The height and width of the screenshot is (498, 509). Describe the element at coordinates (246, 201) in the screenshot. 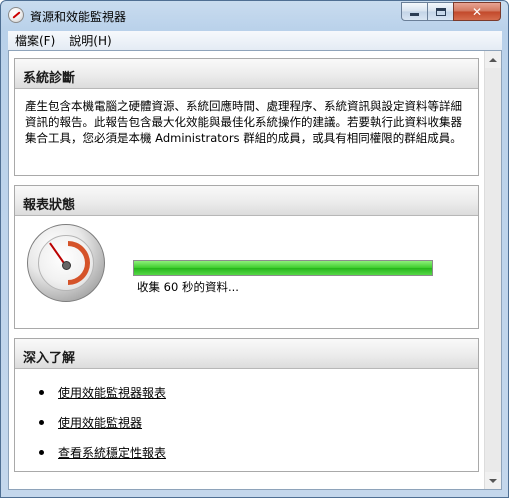

I see `report-status-title: 報表狀態` at that location.